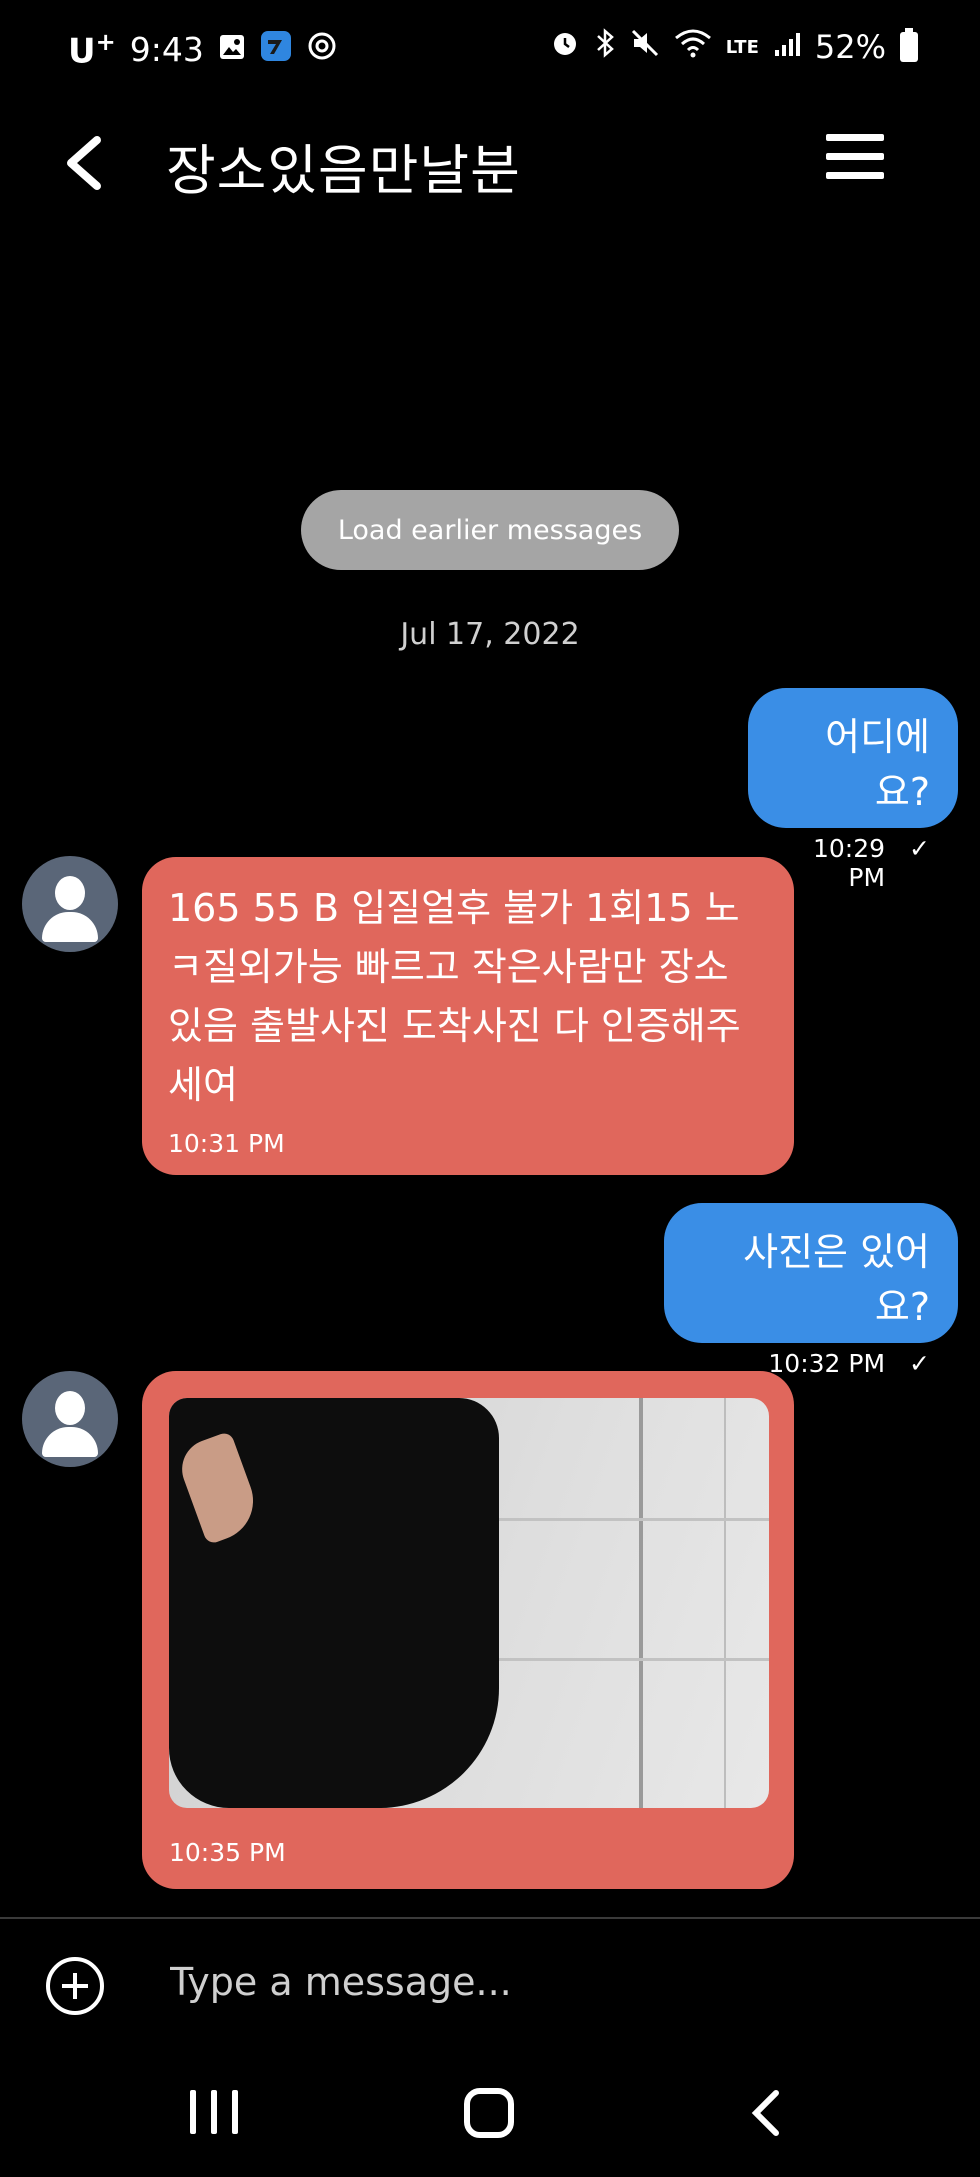 This screenshot has height=2177, width=980. What do you see at coordinates (214, 2115) in the screenshot?
I see `recent-apps-button` at bounding box center [214, 2115].